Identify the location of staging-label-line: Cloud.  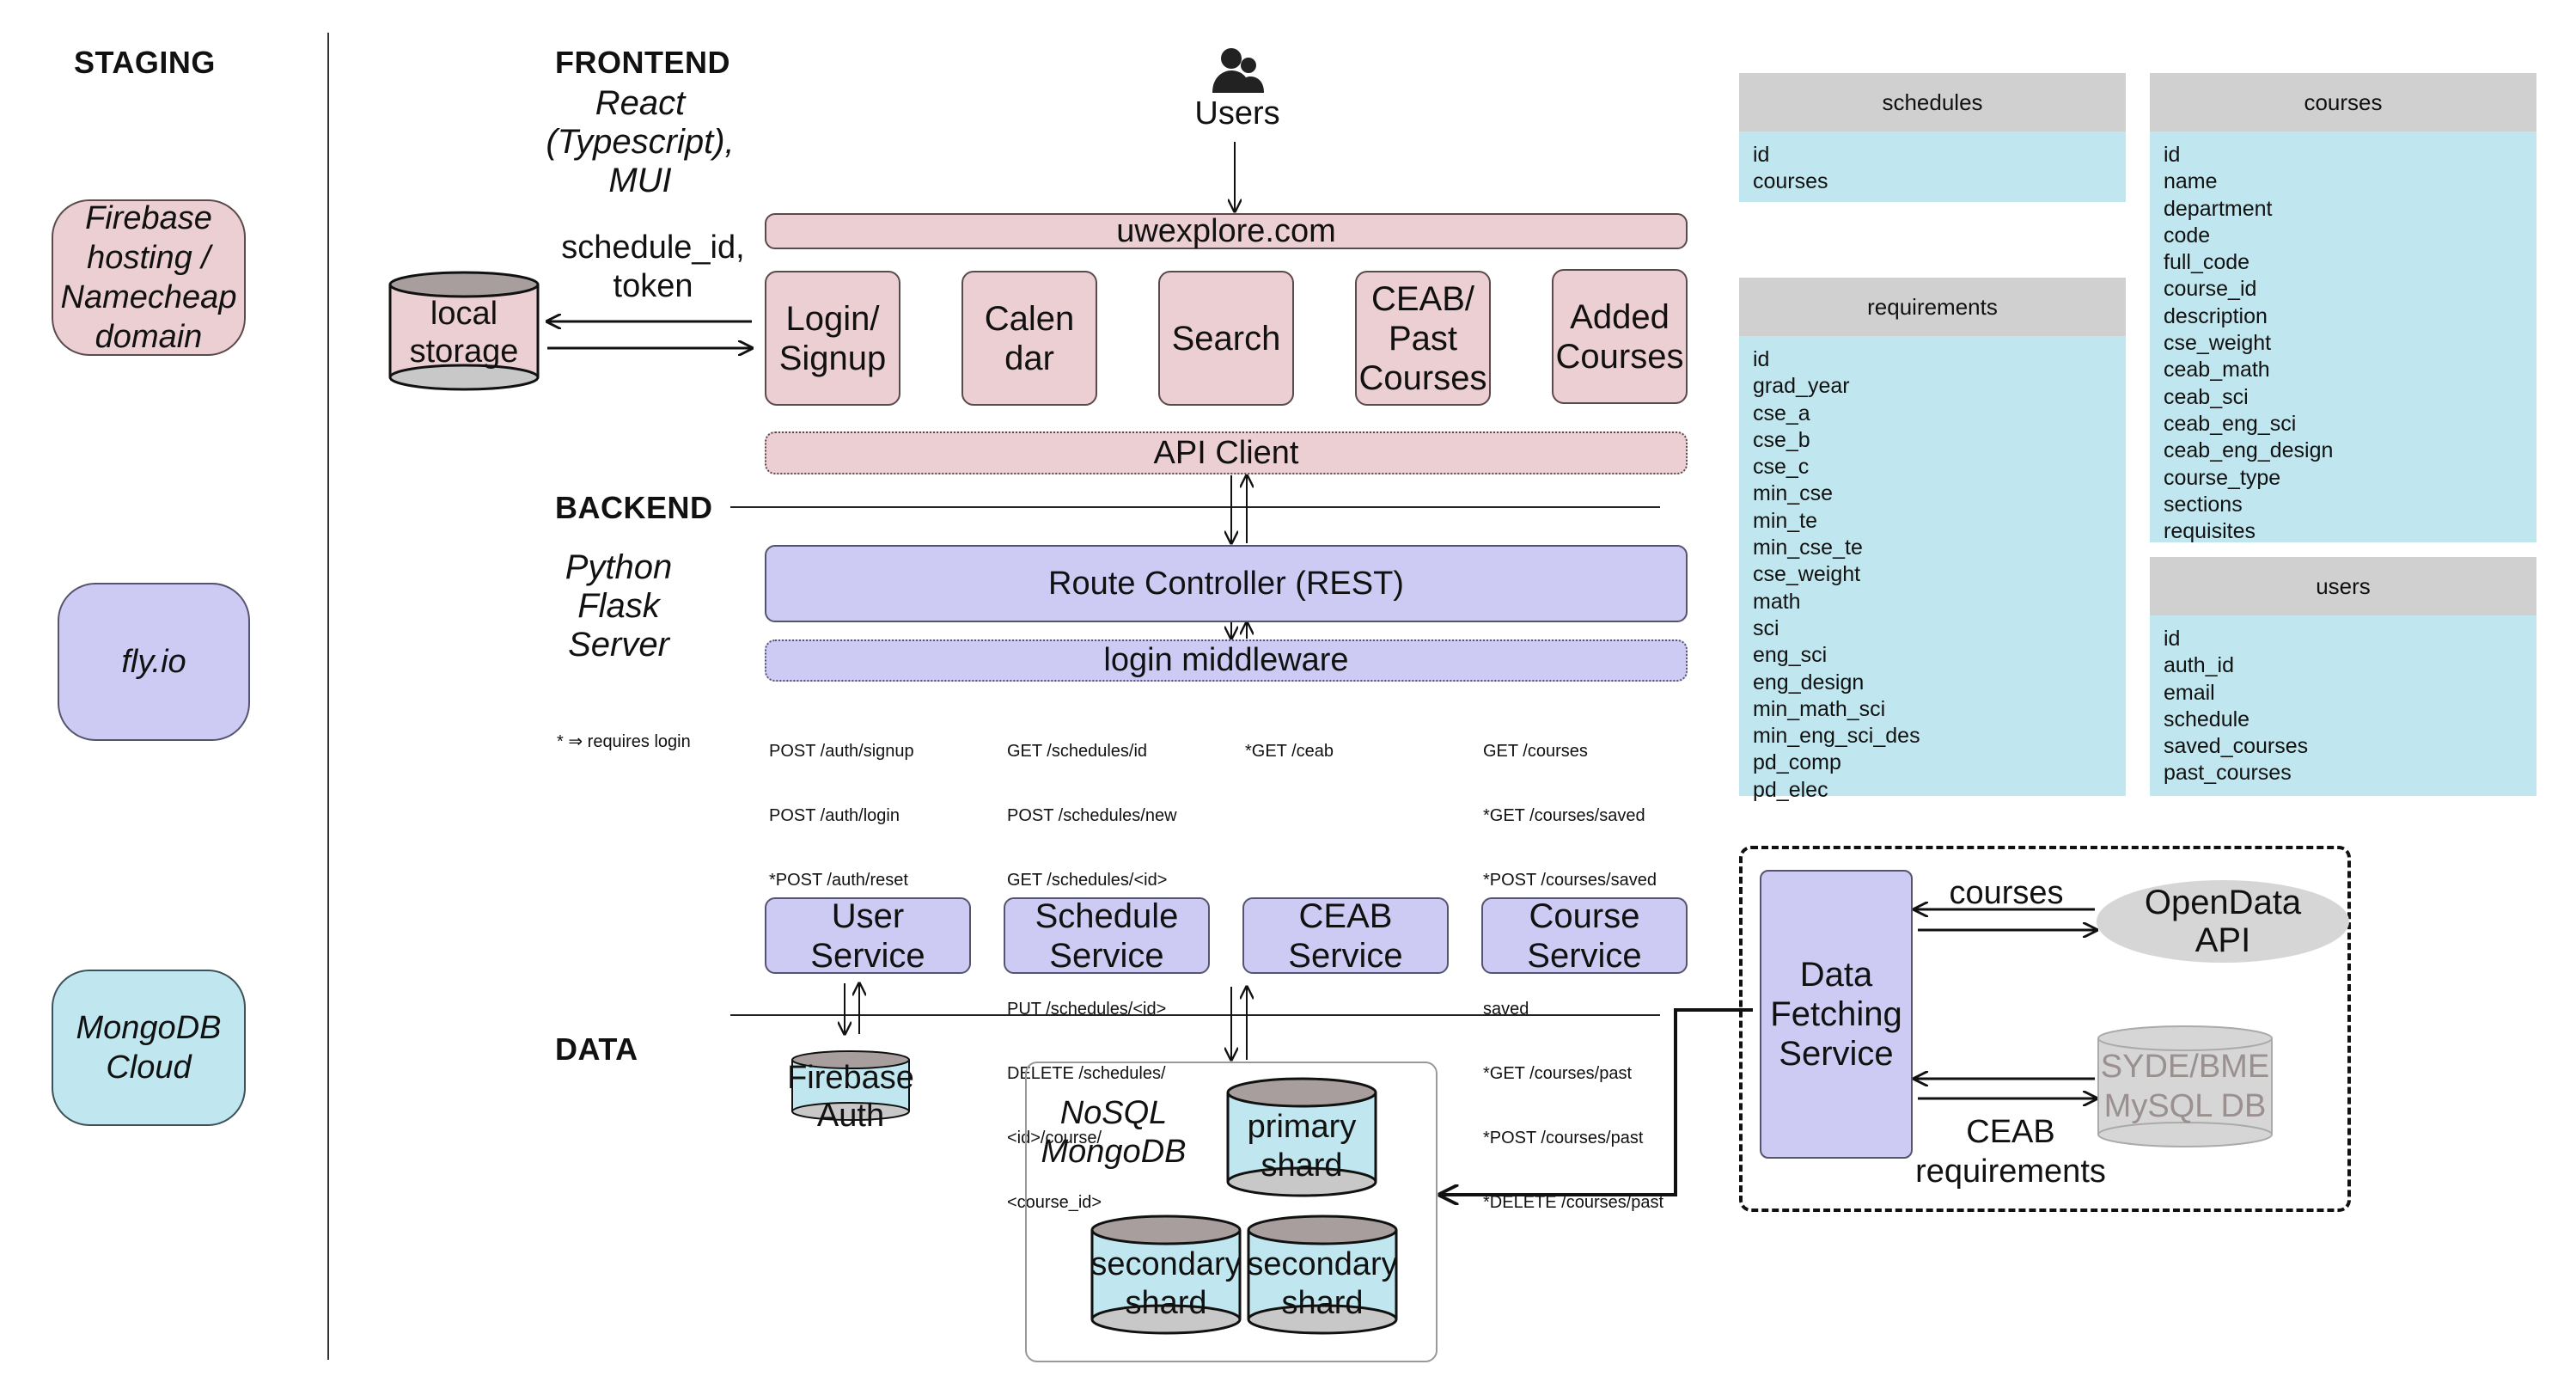
(149, 1067).